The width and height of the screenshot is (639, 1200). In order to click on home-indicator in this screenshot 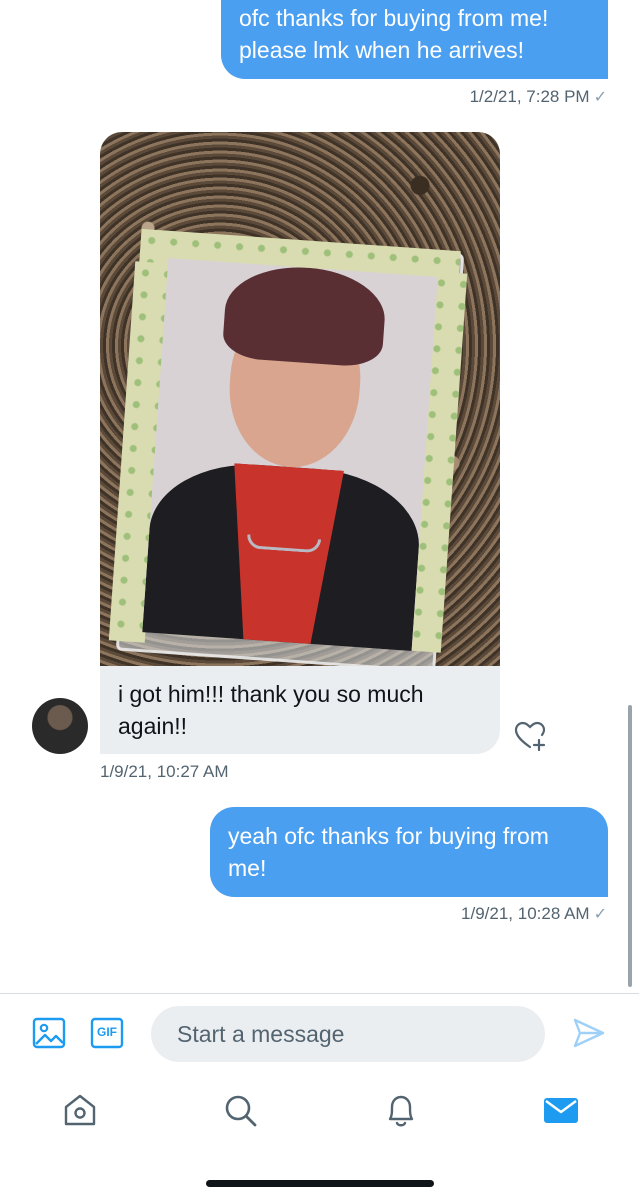, I will do `click(320, 1183)`.